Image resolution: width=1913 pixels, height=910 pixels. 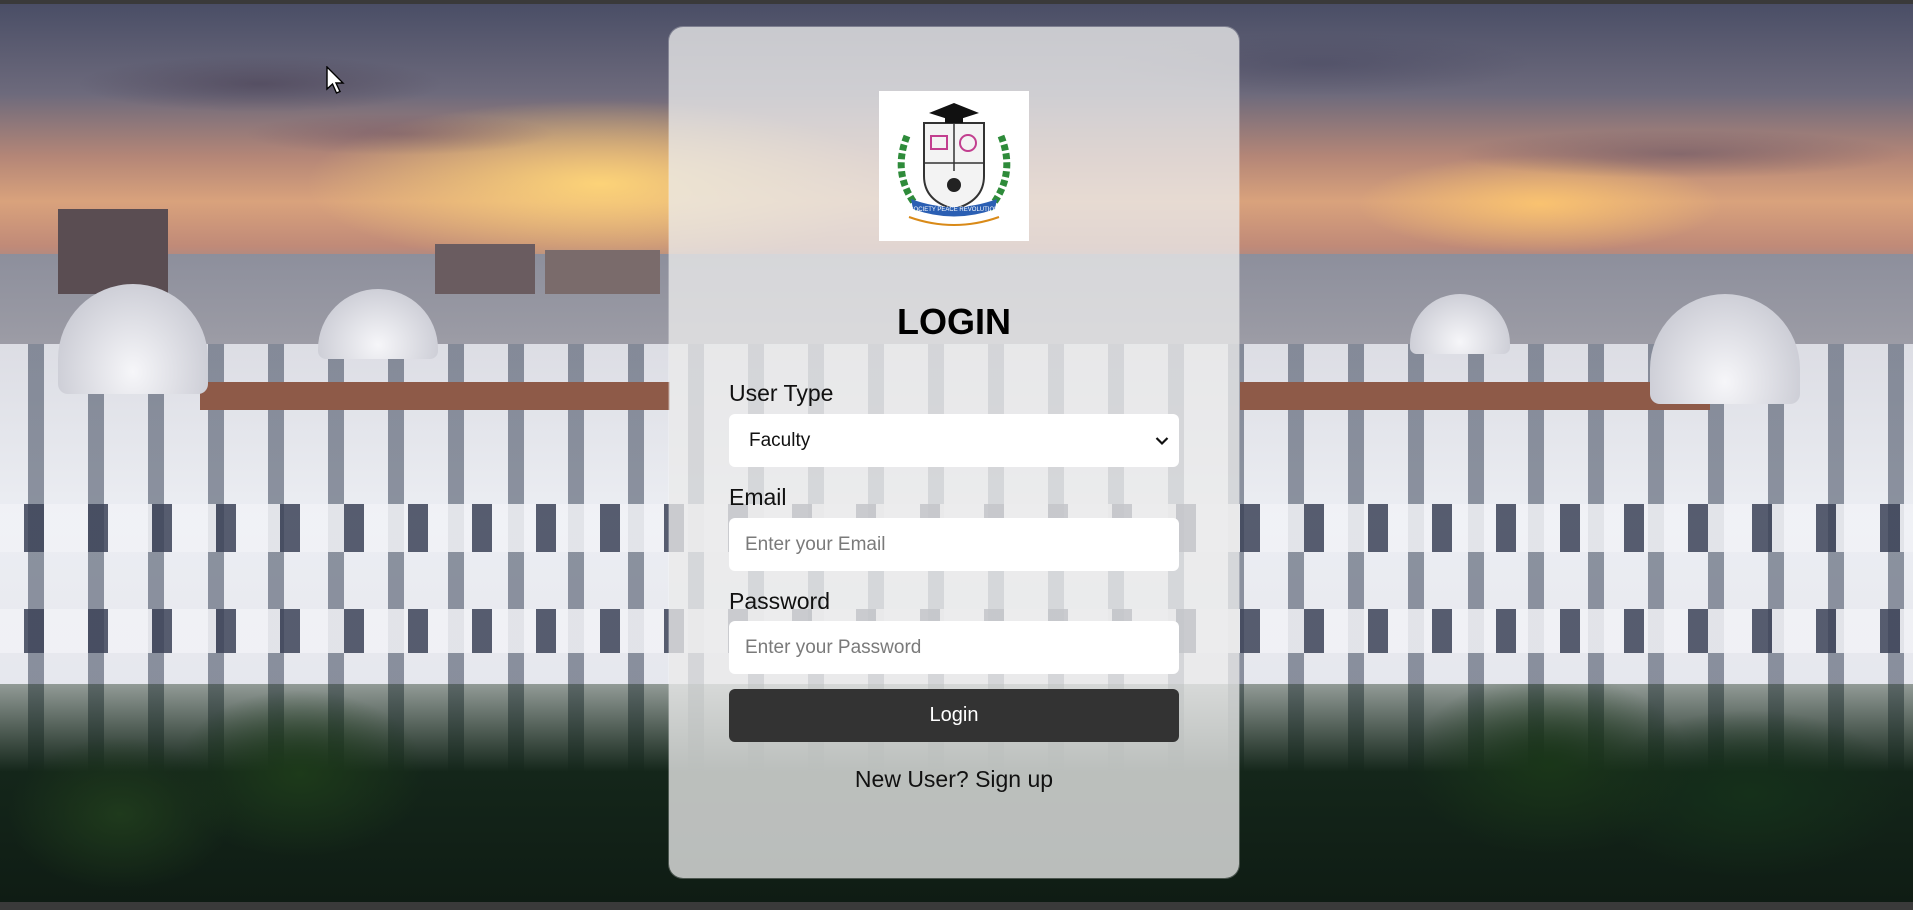 I want to click on institution-crest-icon: SOCIETY PEACE REVOLUTION, so click(x=954, y=166).